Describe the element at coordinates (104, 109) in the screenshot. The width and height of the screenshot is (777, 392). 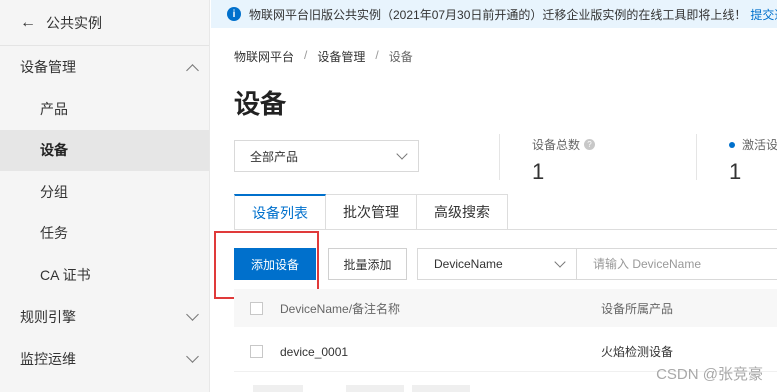
I see `sidebar-item-products: 产品` at that location.